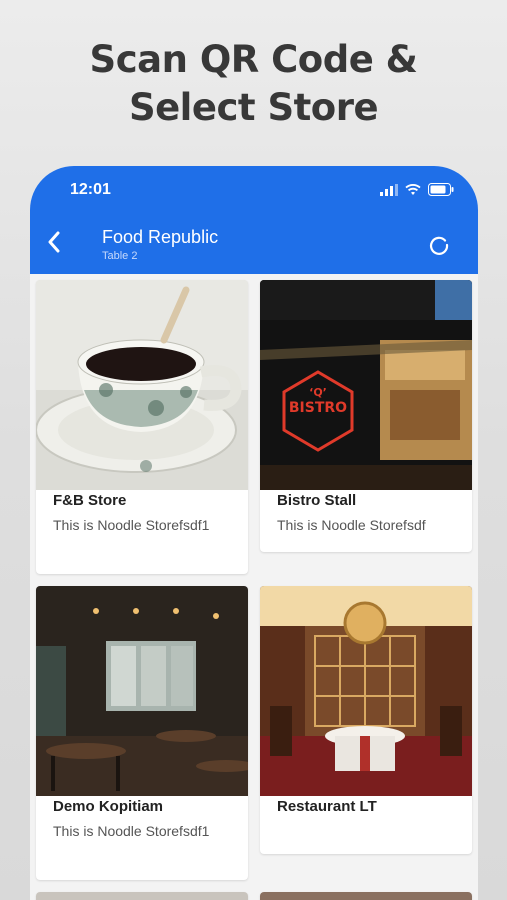 The image size is (507, 900). I want to click on battery-icon, so click(441, 189).